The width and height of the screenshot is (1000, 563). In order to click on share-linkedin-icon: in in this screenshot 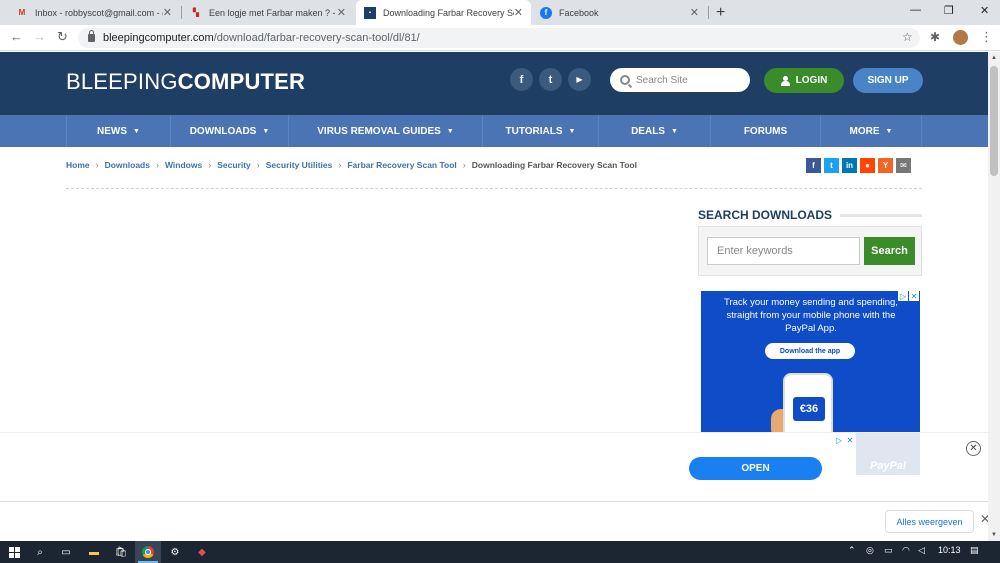, I will do `click(849, 165)`.